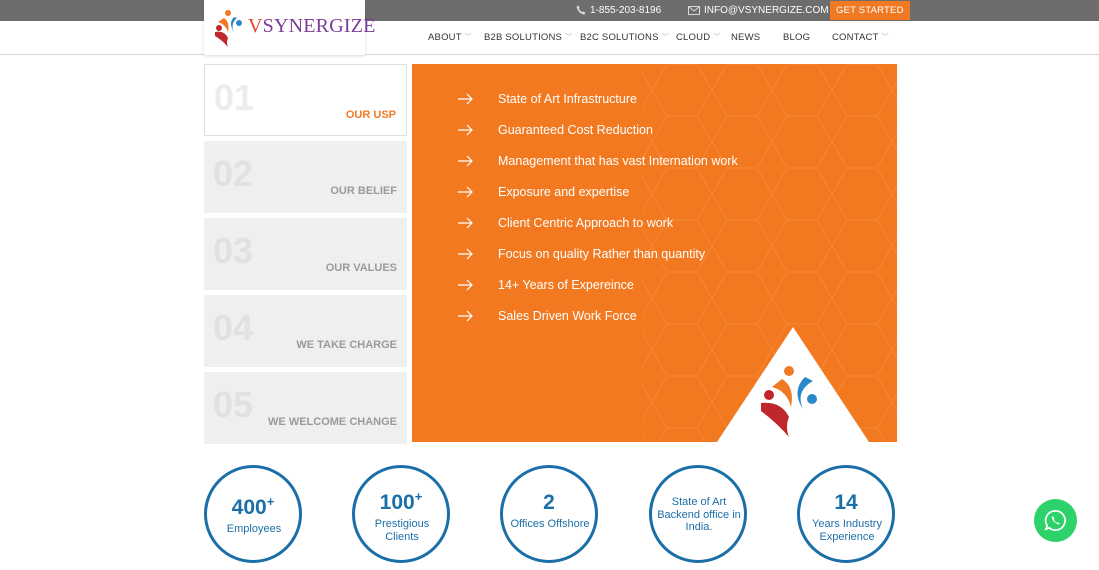  Describe the element at coordinates (860, 37) in the screenshot. I see `nav-contact: CONTACT ﹀` at that location.